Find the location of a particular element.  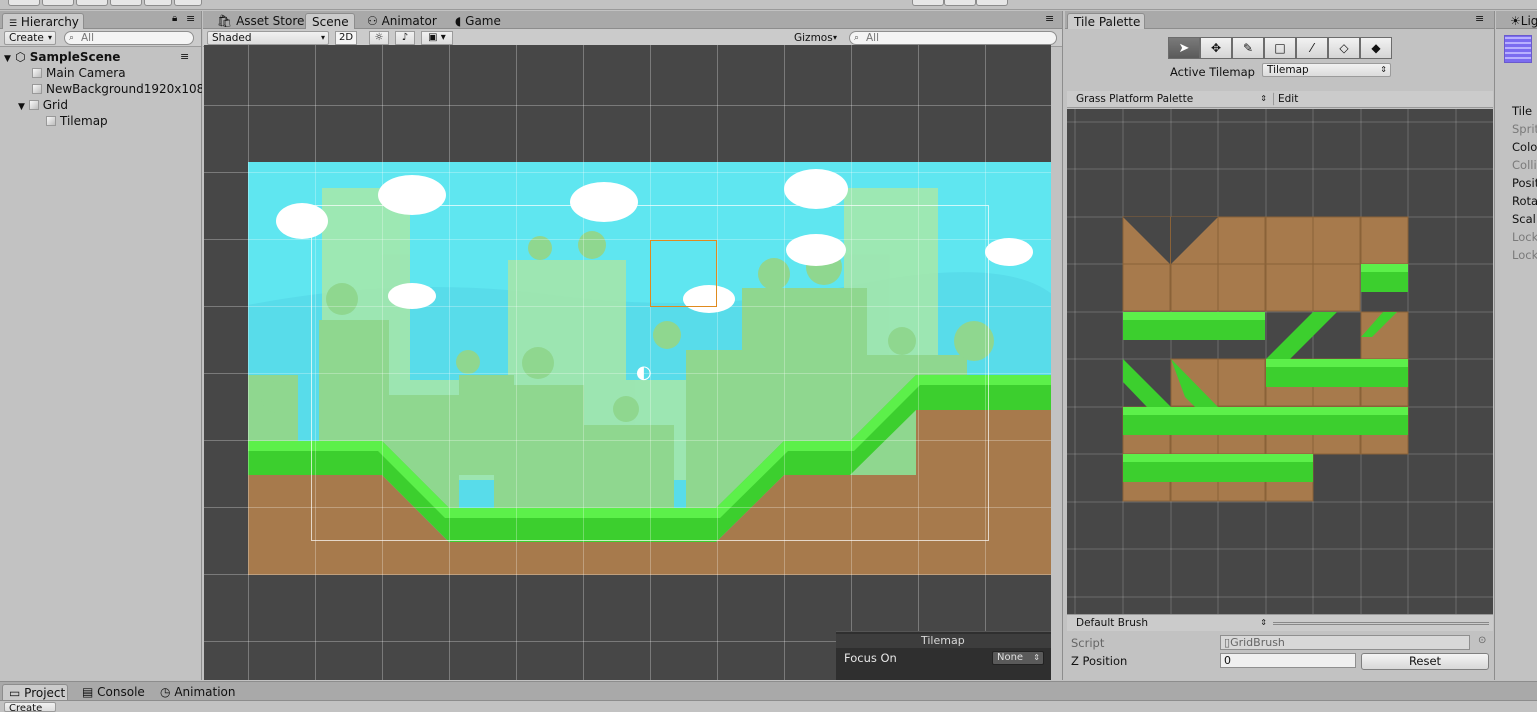

inspector-tabbar: ☀Lig is located at coordinates (1516, 20).